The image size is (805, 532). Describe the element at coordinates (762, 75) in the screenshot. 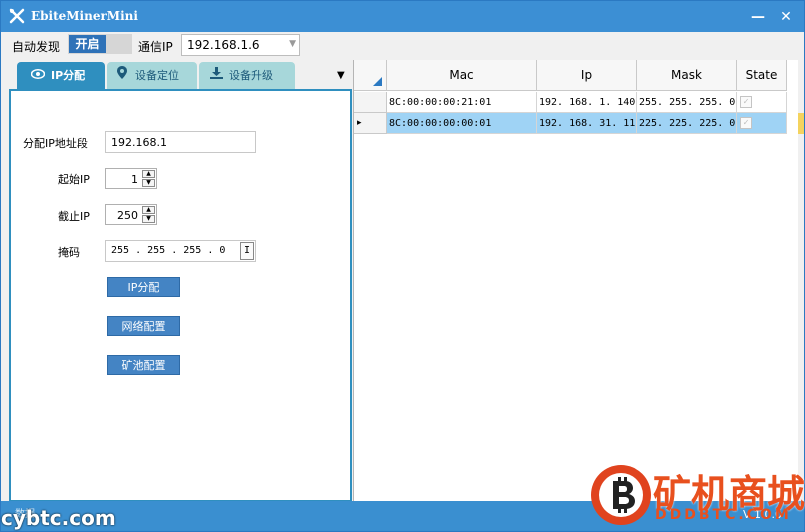

I see `column-header-state: State` at that location.